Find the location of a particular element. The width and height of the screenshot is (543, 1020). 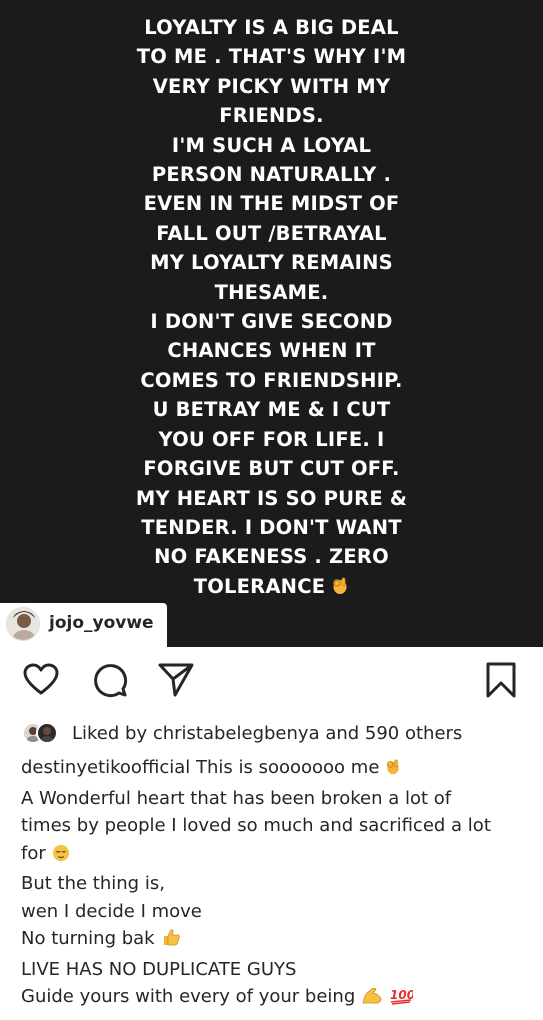

thumbs-up-emoji is located at coordinates (171, 941).